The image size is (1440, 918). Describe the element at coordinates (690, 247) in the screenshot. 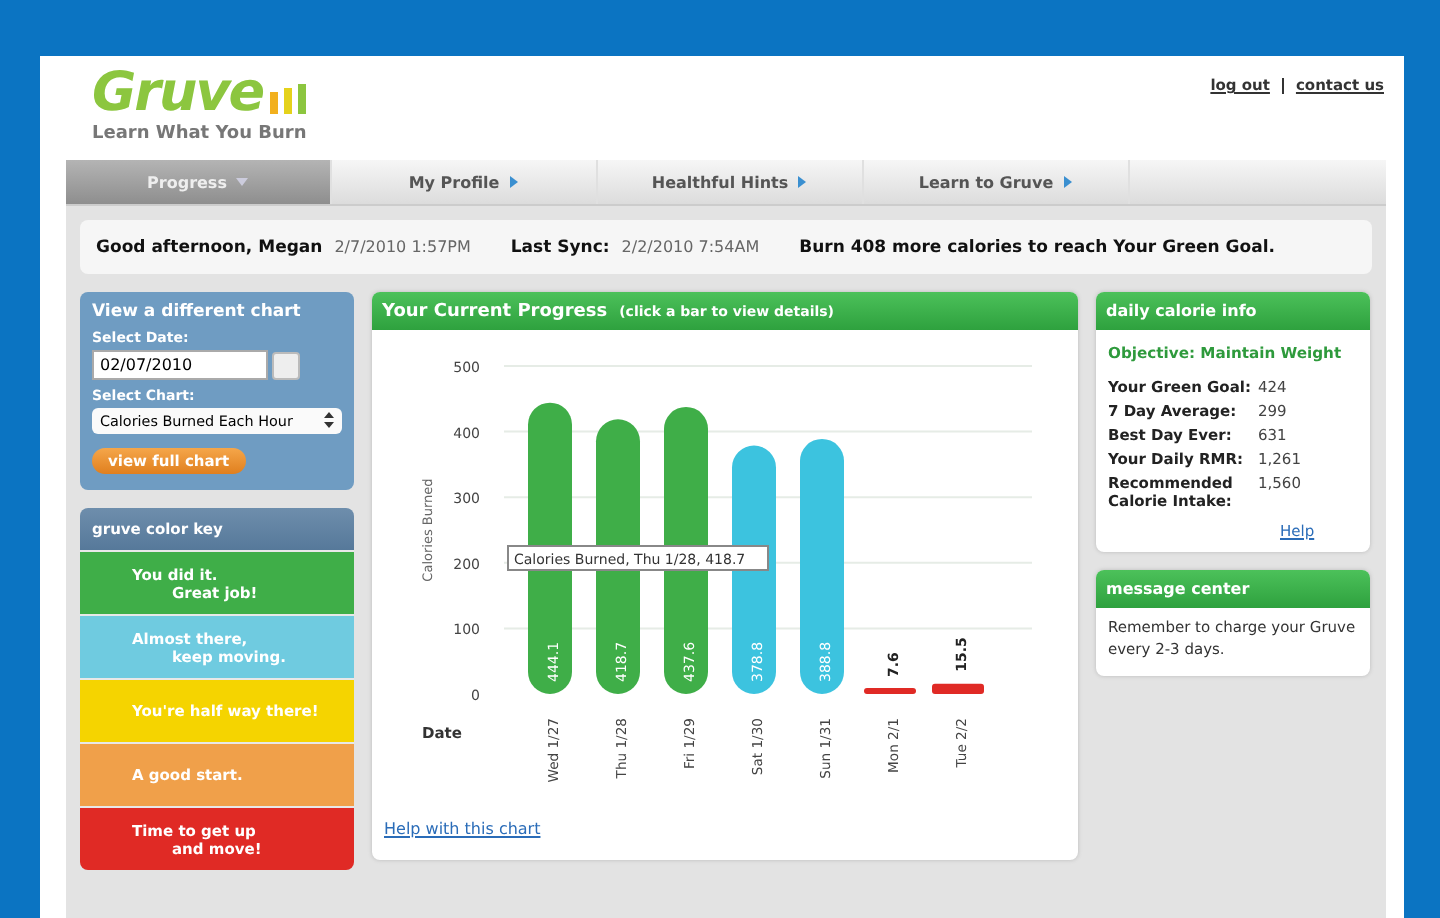

I see `sync-time: 2/2/2010 7:54AM` at that location.